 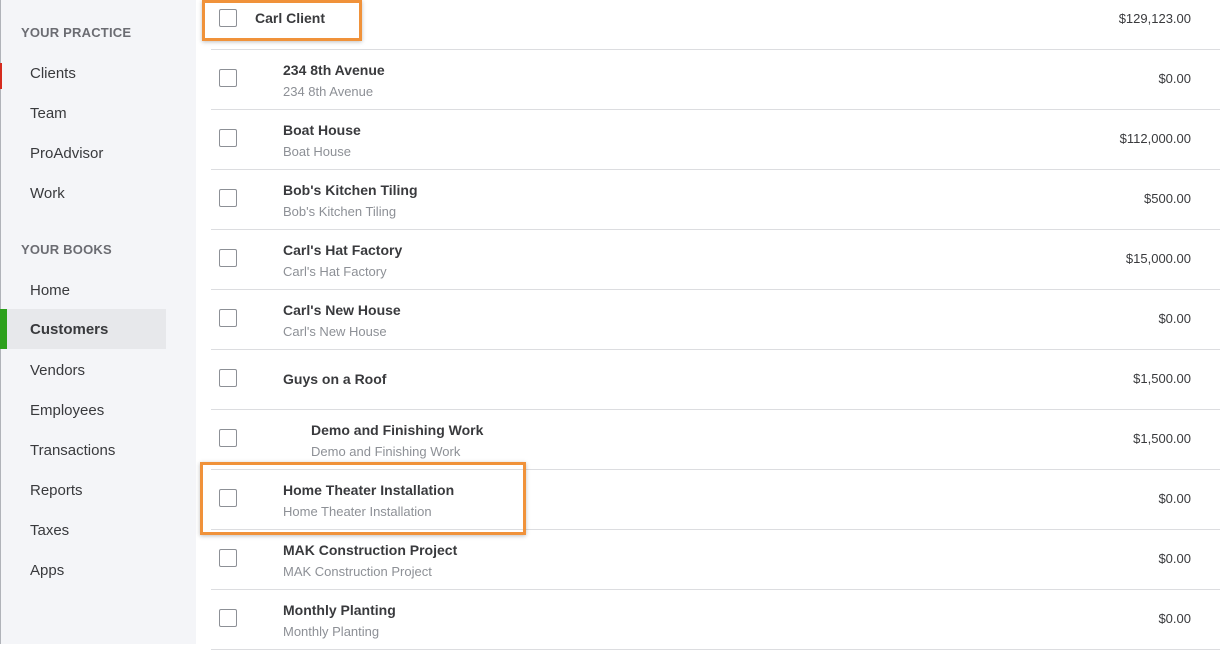 I want to click on nav-team: Team, so click(x=83, y=113).